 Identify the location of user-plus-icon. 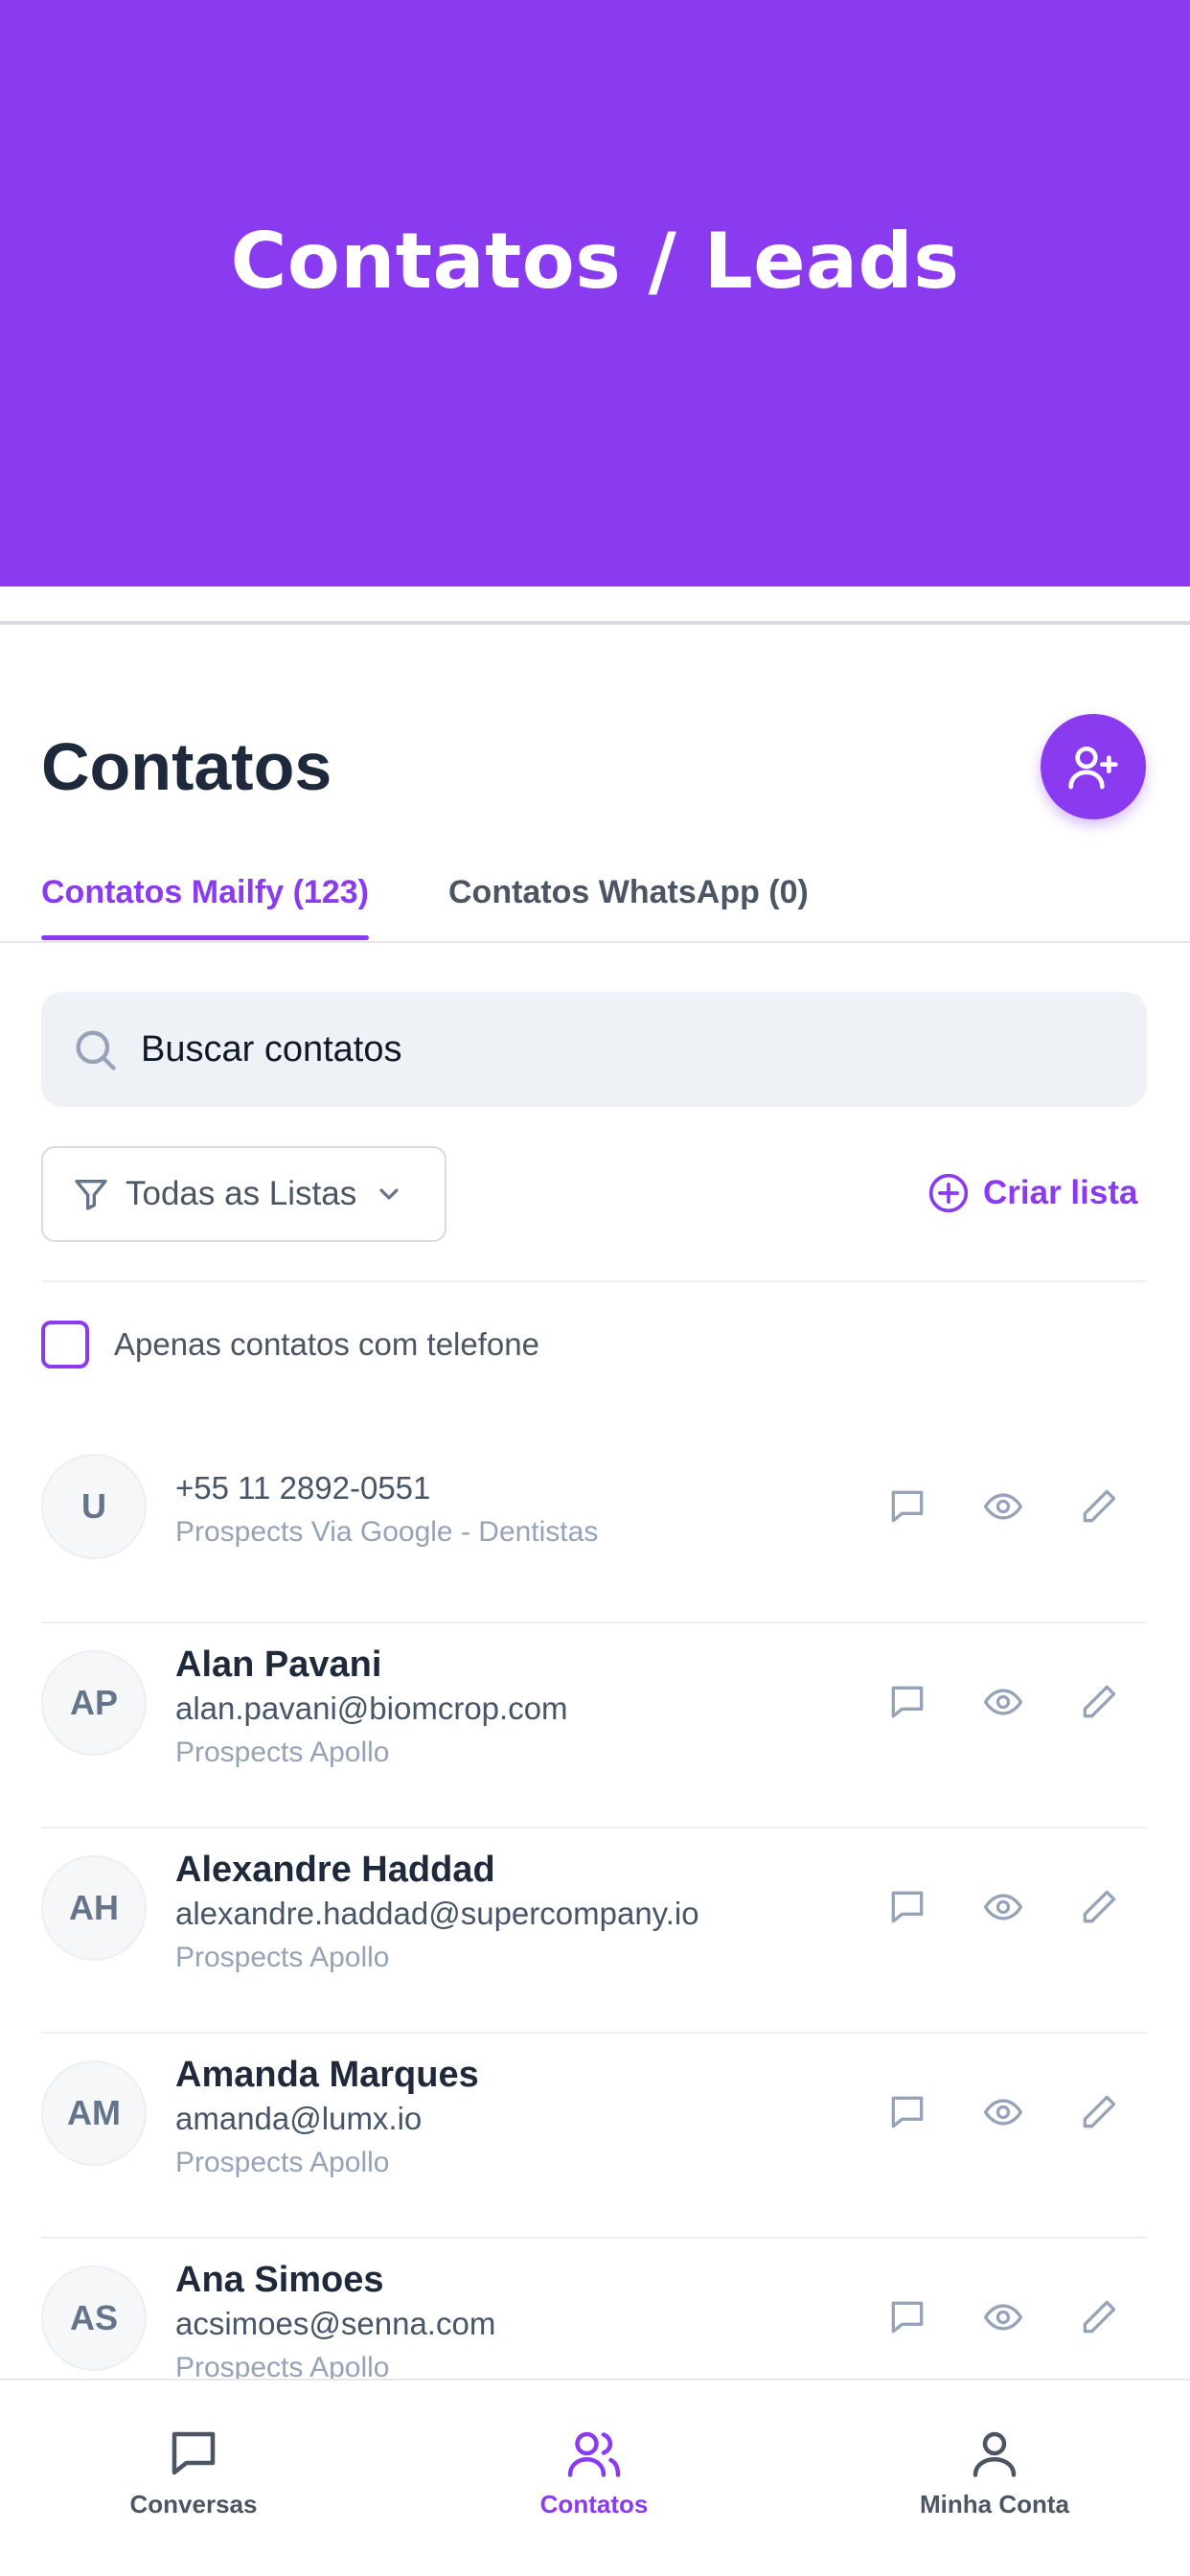
(1093, 768).